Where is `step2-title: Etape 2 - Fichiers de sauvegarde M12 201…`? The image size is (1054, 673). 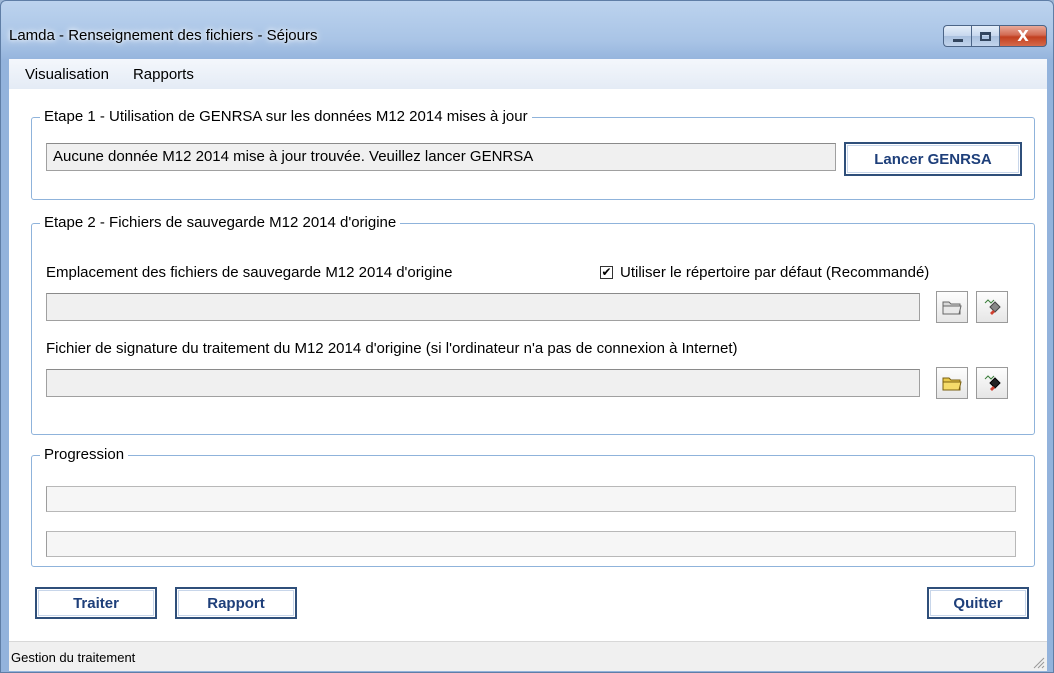 step2-title: Etape 2 - Fichiers de sauvegarde M12 201… is located at coordinates (220, 223).